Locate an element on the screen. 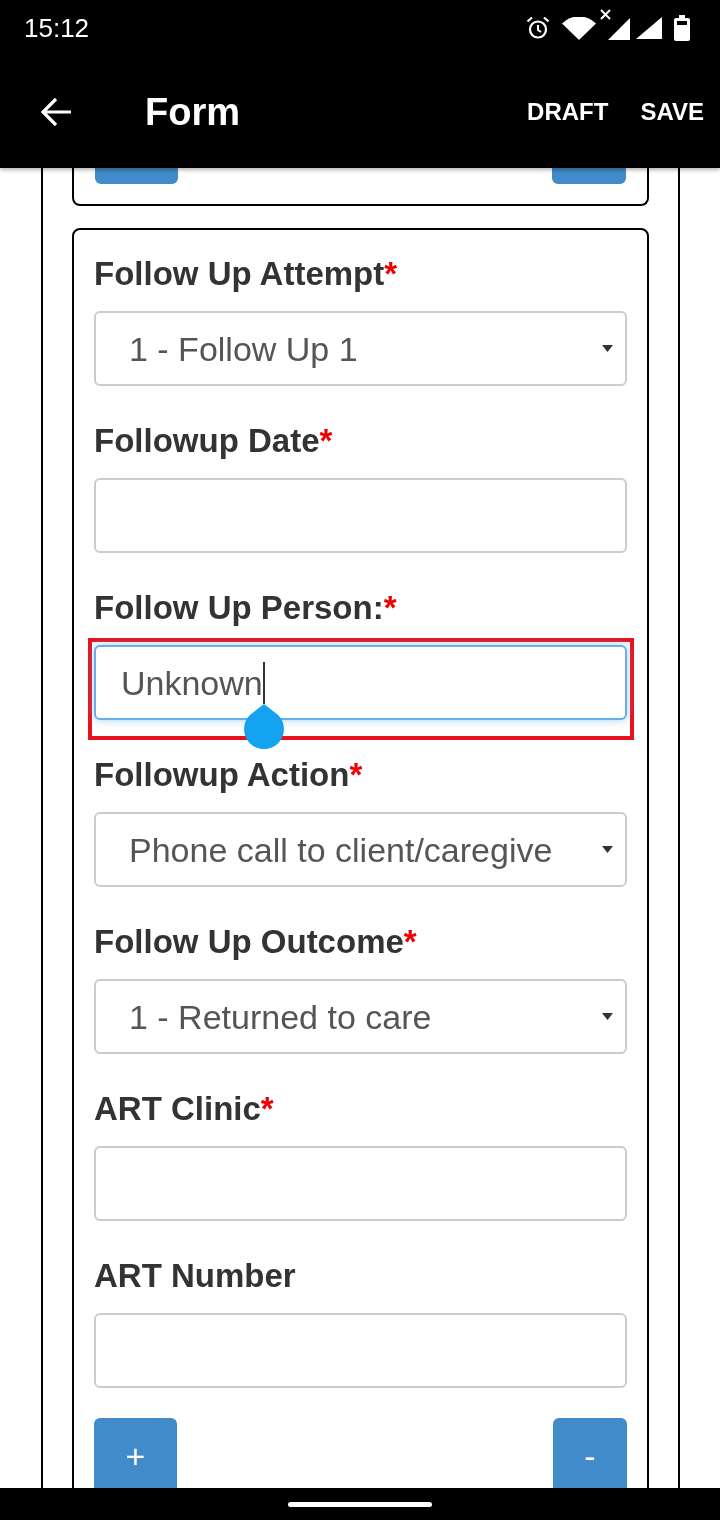 The width and height of the screenshot is (720, 1520). select-field: 1 - Follow Up 1 is located at coordinates (360, 348).